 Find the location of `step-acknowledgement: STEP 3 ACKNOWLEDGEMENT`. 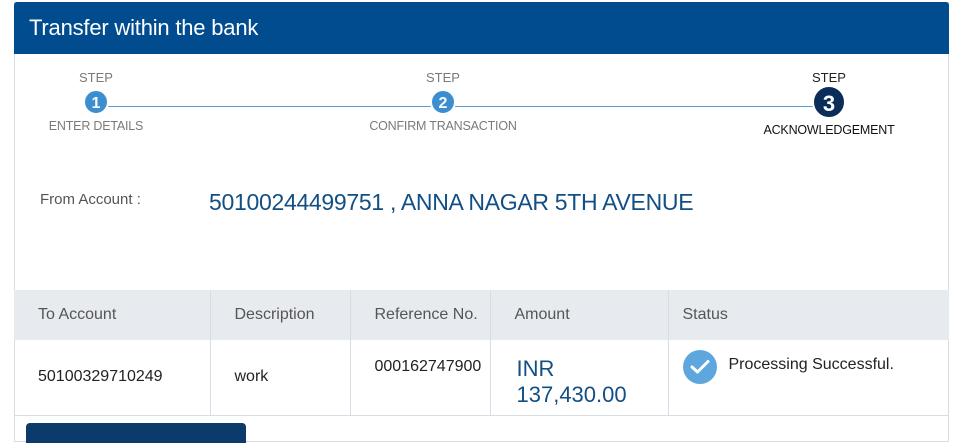

step-acknowledgement: STEP 3 ACKNOWLEDGEMENT is located at coordinates (829, 96).